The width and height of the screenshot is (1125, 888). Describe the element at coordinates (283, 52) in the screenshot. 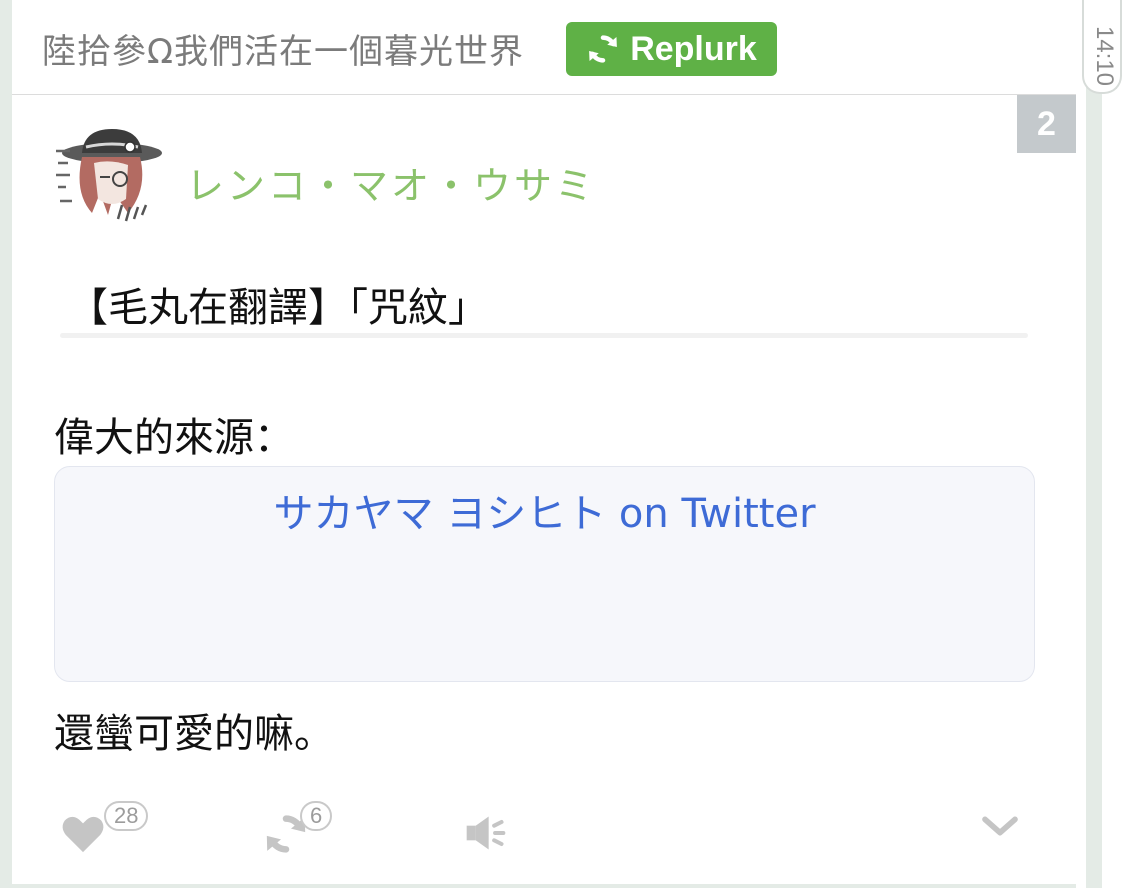

I see `page-title: 陸拾參Ω我們活在一個暮光世界` at that location.